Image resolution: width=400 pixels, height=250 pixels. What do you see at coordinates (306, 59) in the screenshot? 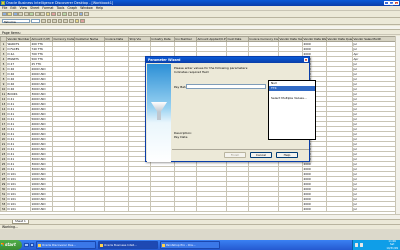
I see `dialog-close-button: ×` at bounding box center [306, 59].